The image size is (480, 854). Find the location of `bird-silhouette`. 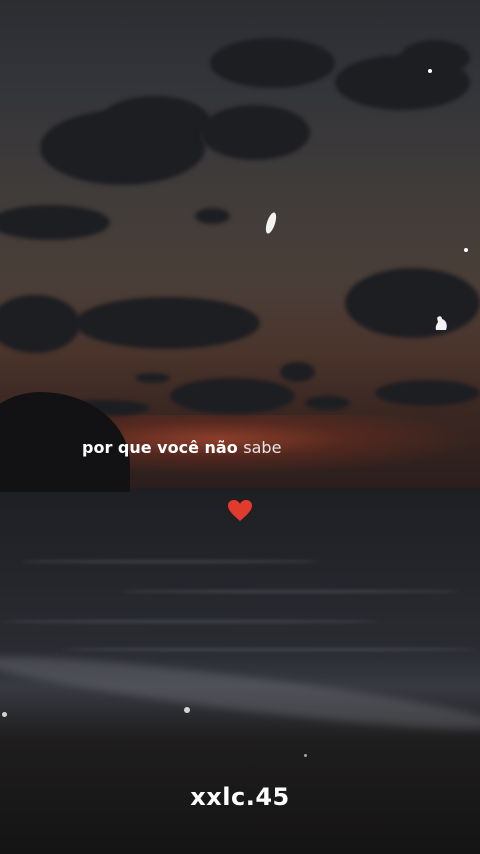

bird-silhouette is located at coordinates (441, 323).